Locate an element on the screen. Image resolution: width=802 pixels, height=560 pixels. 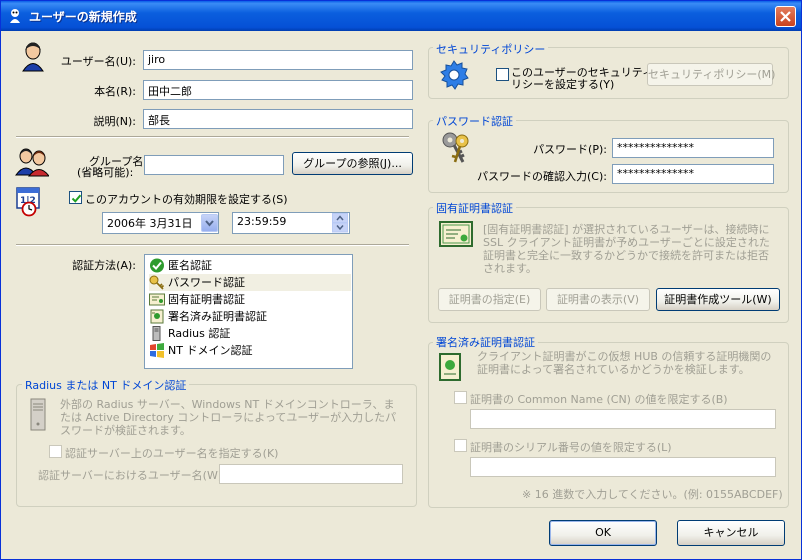
serial-checkbox-label: 証明書のシリアル番号の値を限定する(L) is located at coordinates (571, 447).